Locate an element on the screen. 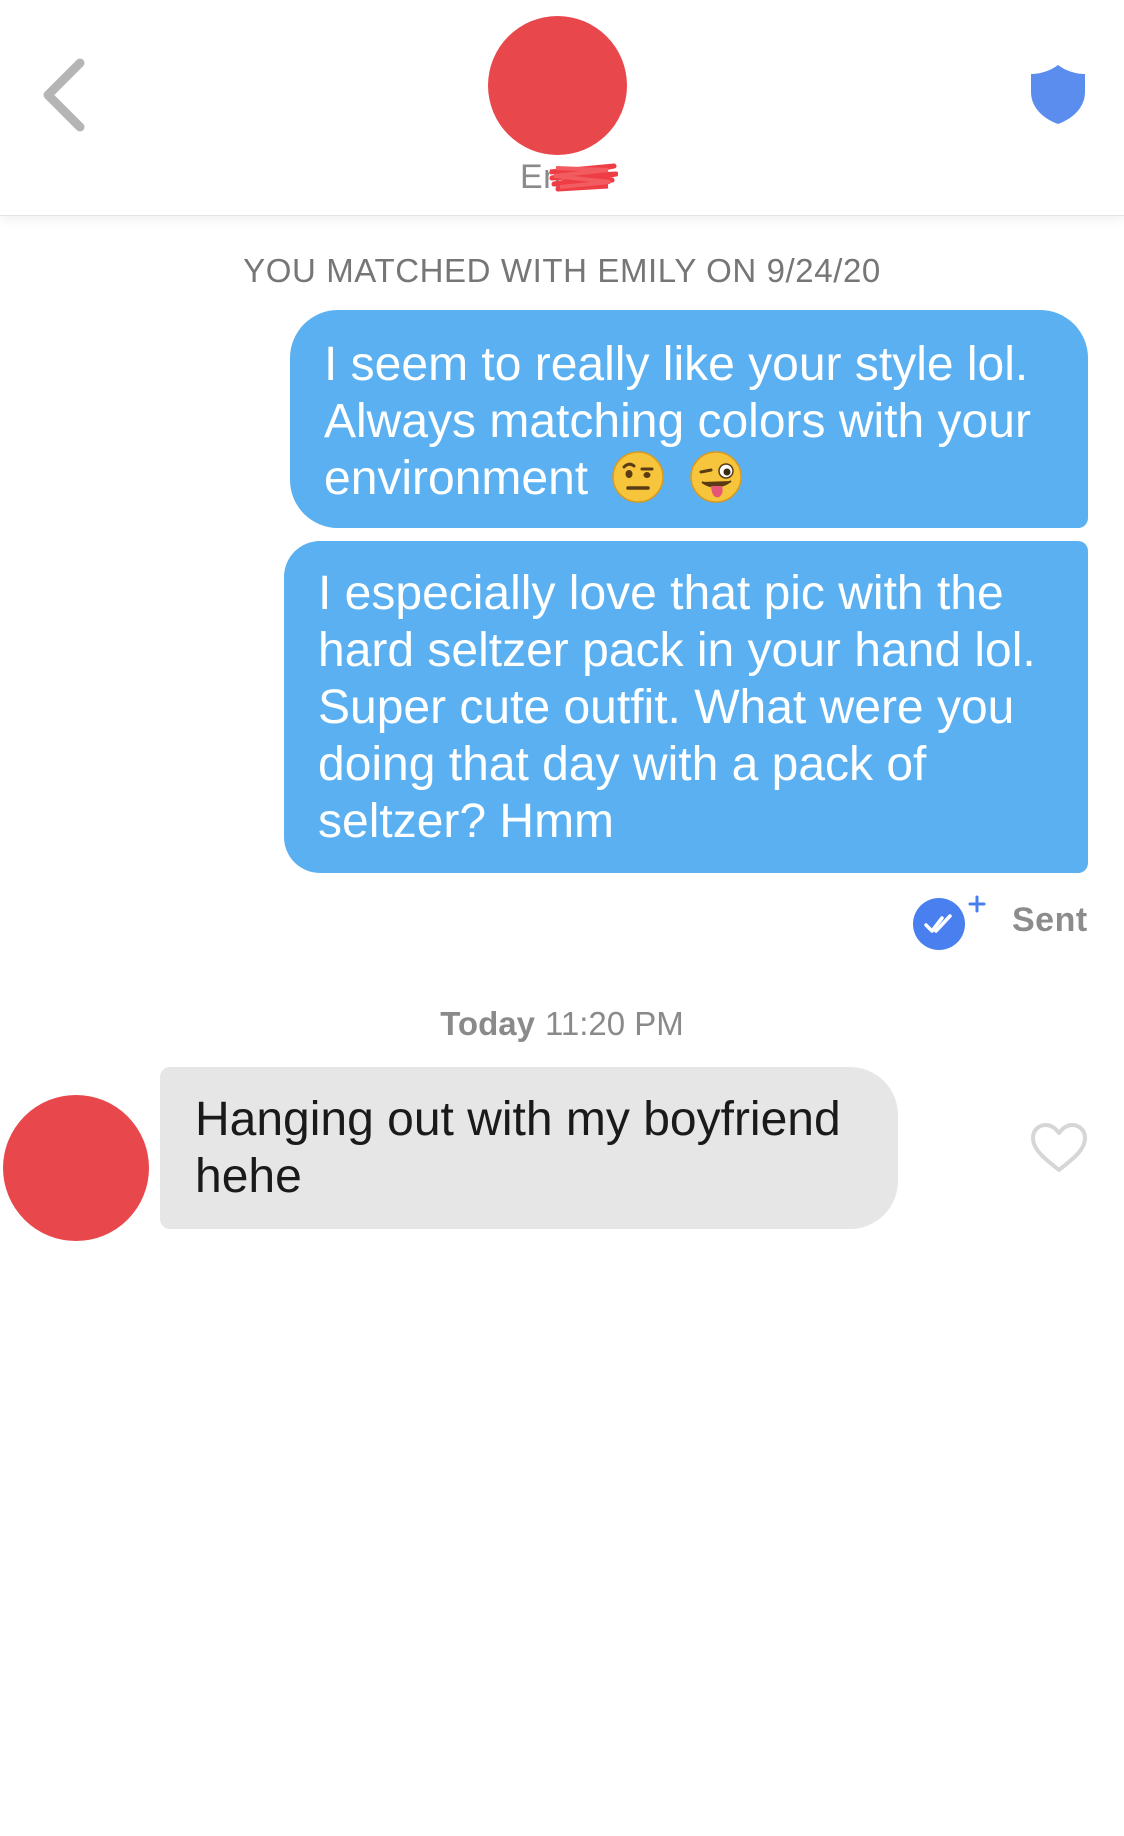 Image resolution: width=1124 pixels, height=1836 pixels. safety-shield-button is located at coordinates (1058, 94).